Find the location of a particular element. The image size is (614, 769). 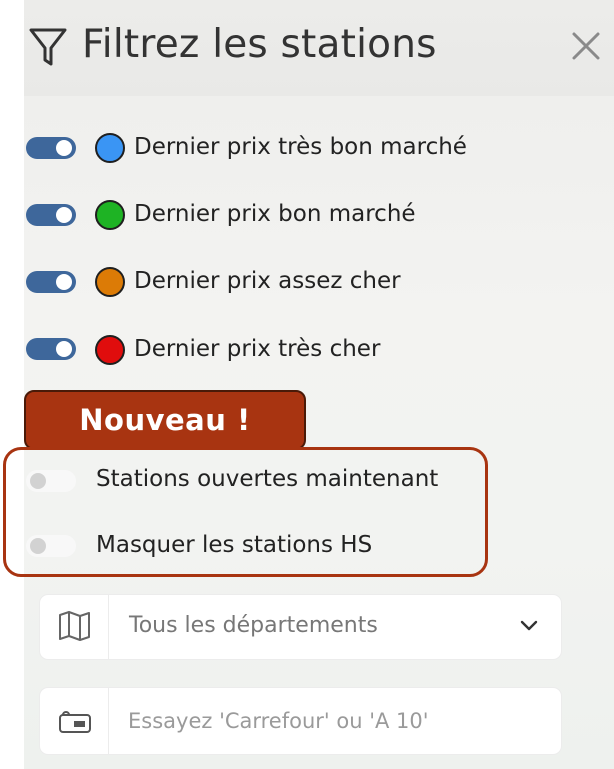

page-title: Filtrez les stations is located at coordinates (259, 44).